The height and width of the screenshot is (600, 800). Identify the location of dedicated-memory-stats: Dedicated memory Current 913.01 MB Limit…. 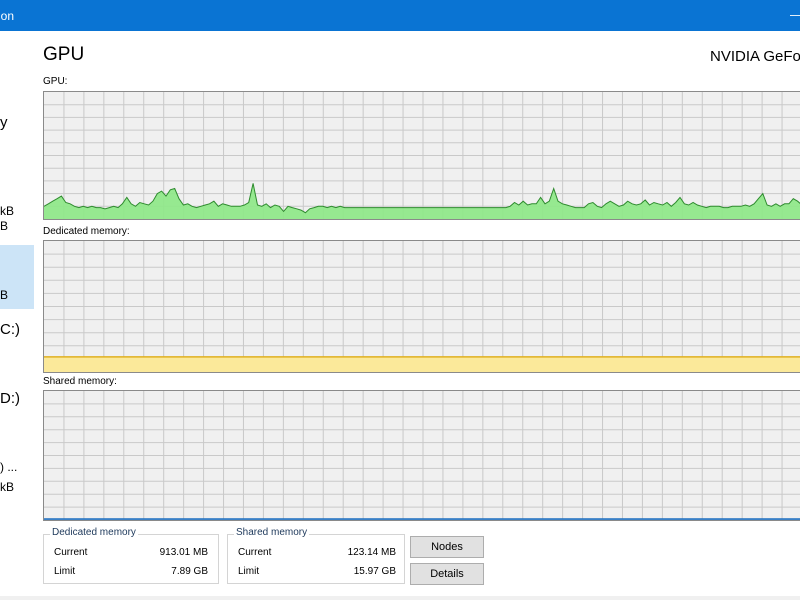
(131, 555).